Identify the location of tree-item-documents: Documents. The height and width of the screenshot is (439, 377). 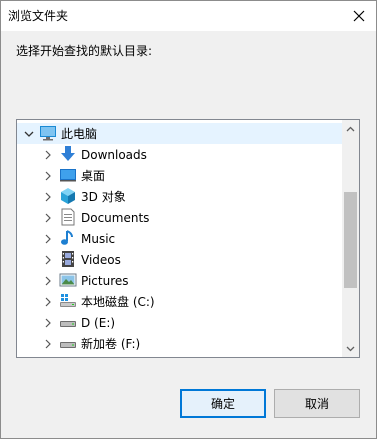
(179, 217).